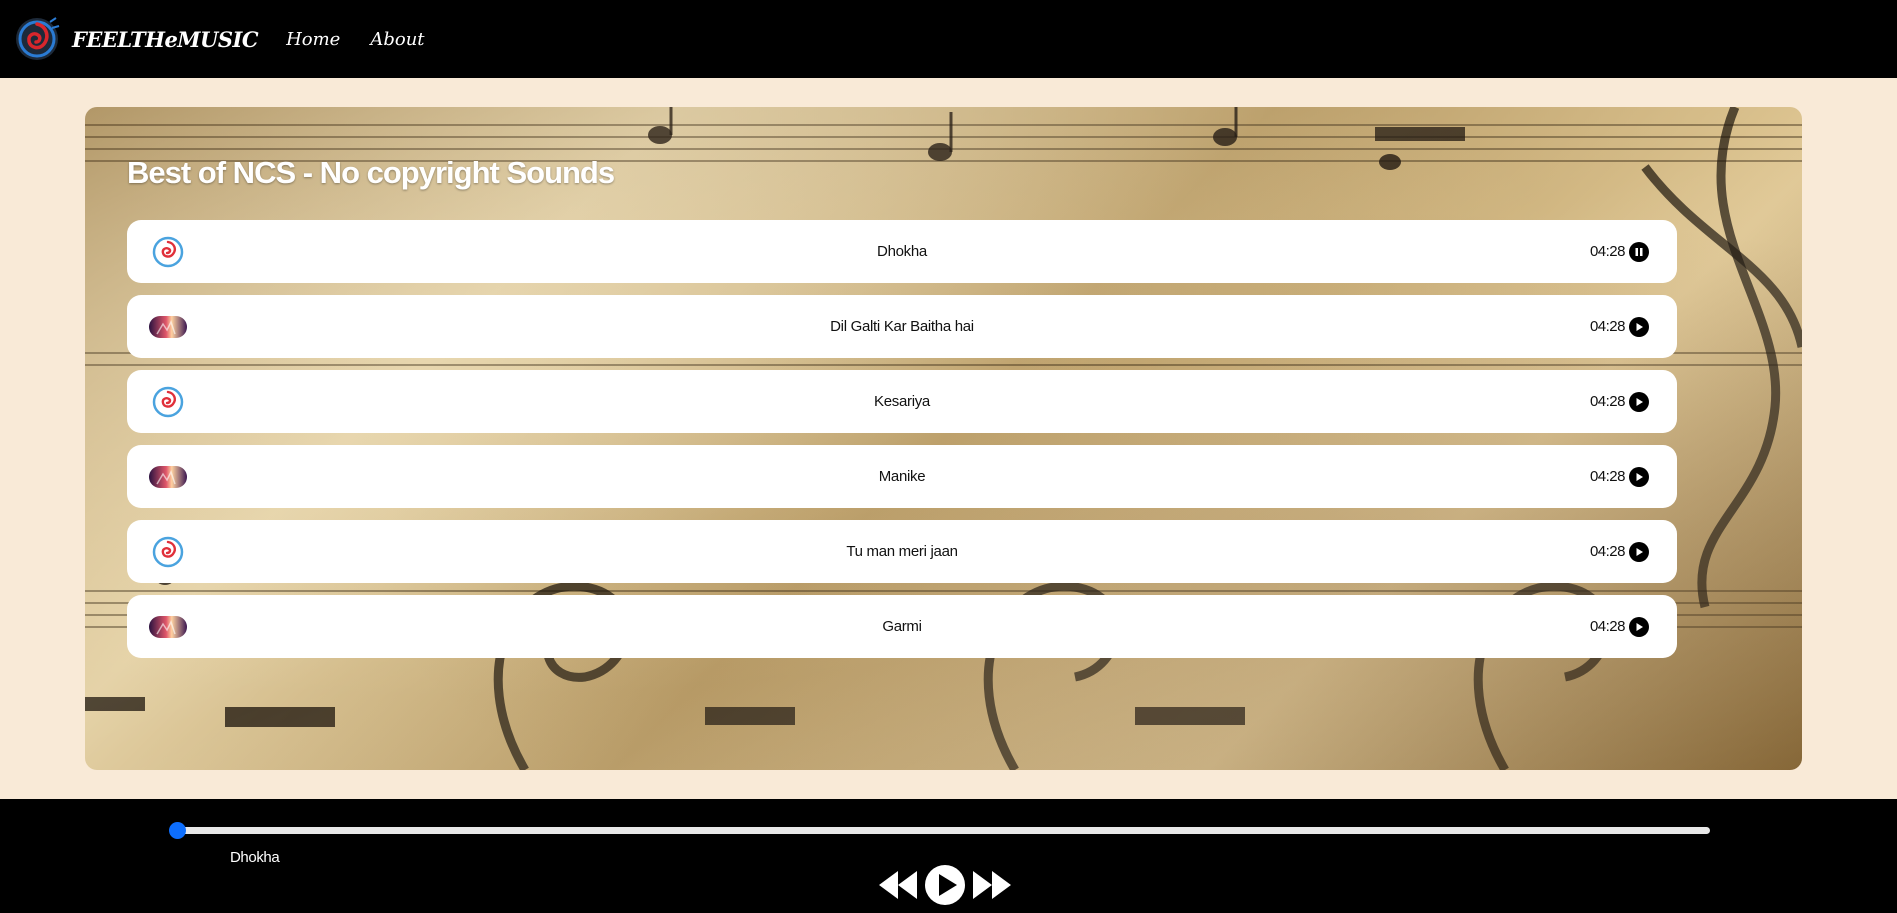  I want to click on song-name: Kesariya, so click(902, 401).